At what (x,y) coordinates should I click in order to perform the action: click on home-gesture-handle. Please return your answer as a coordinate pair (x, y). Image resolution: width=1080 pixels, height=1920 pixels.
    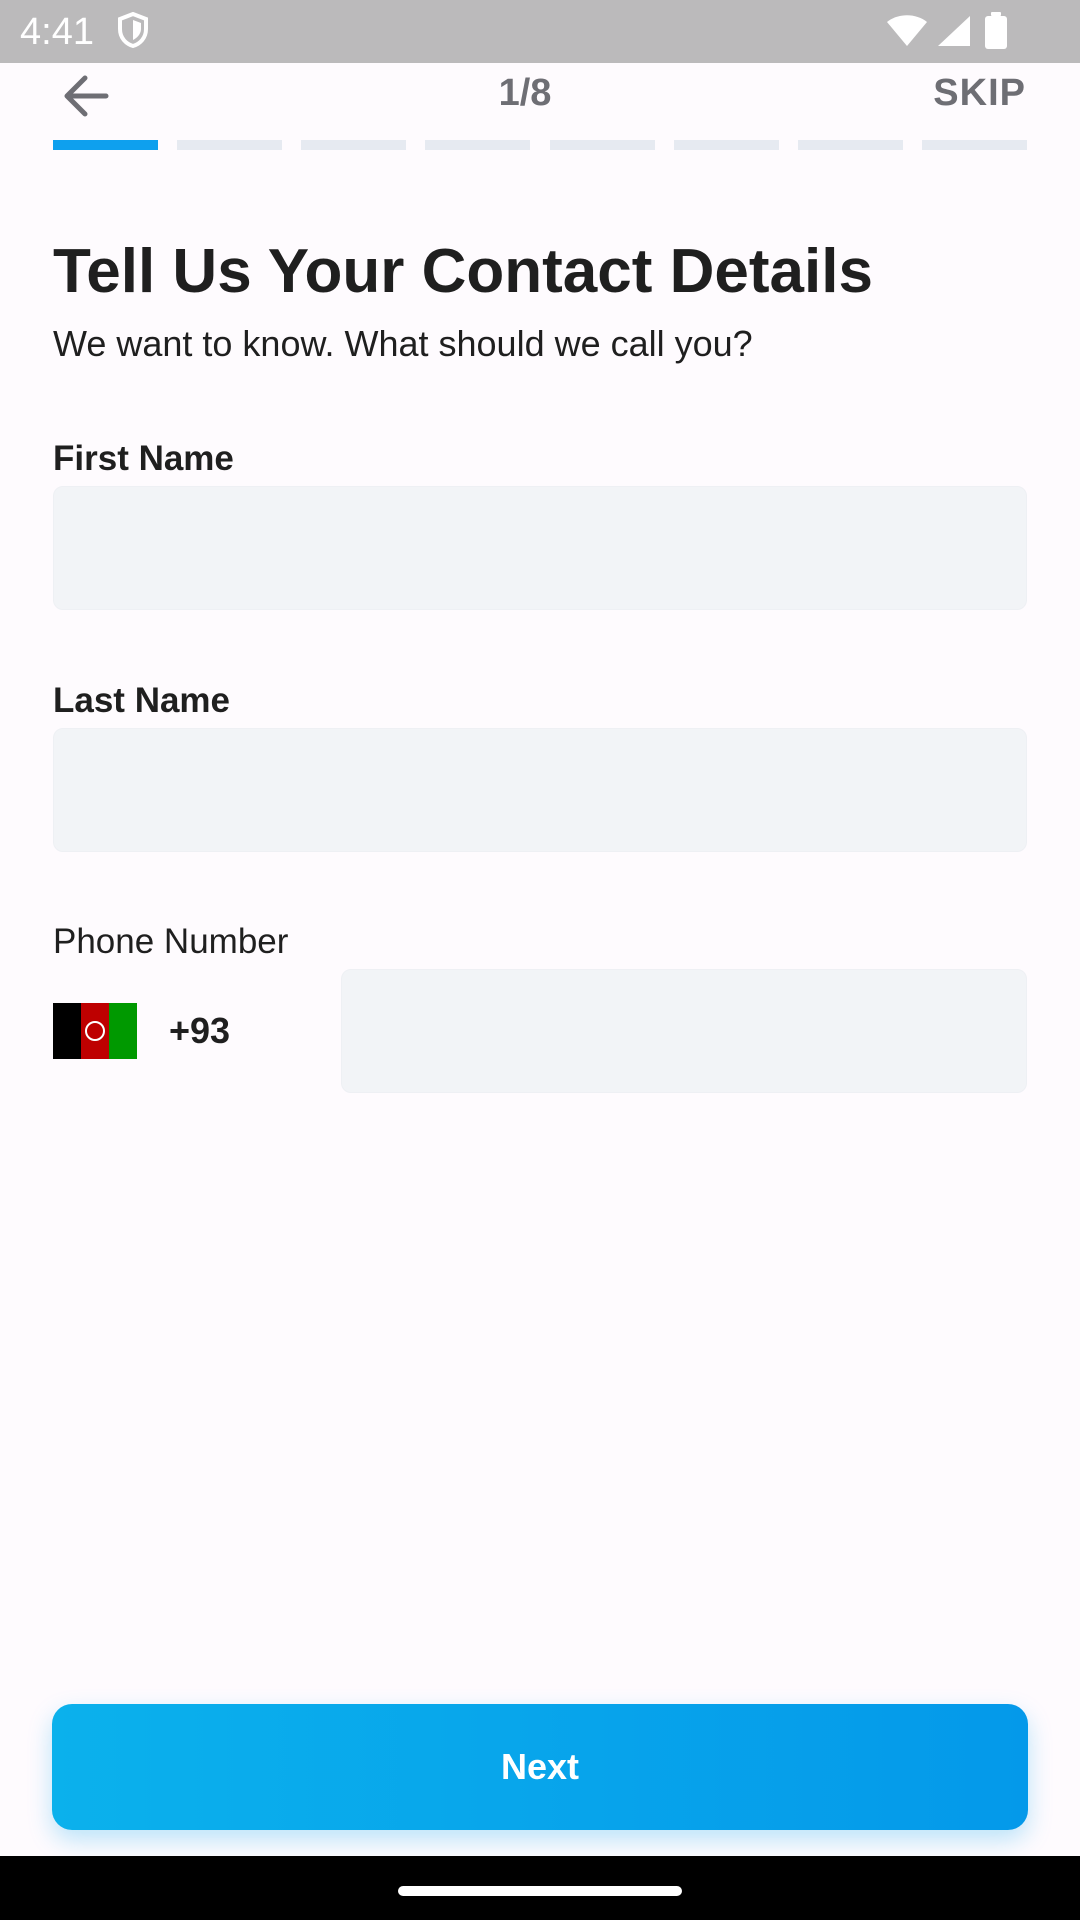
    Looking at the image, I should click on (540, 1891).